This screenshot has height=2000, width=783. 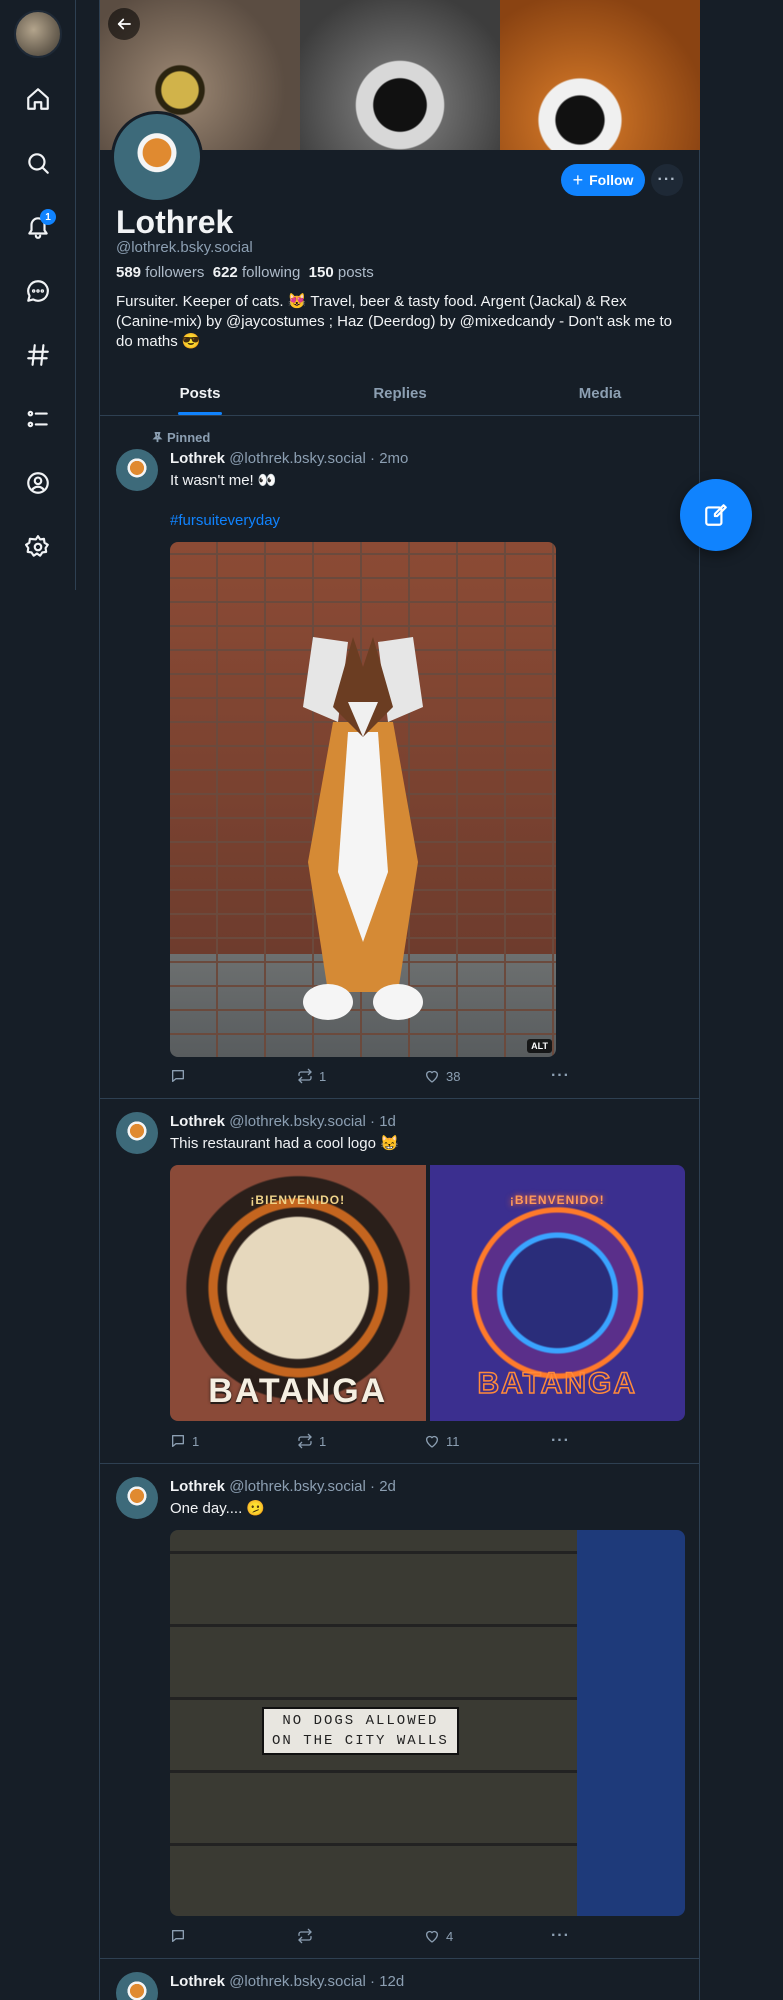 What do you see at coordinates (363, 799) in the screenshot?
I see `post-image: ALT` at bounding box center [363, 799].